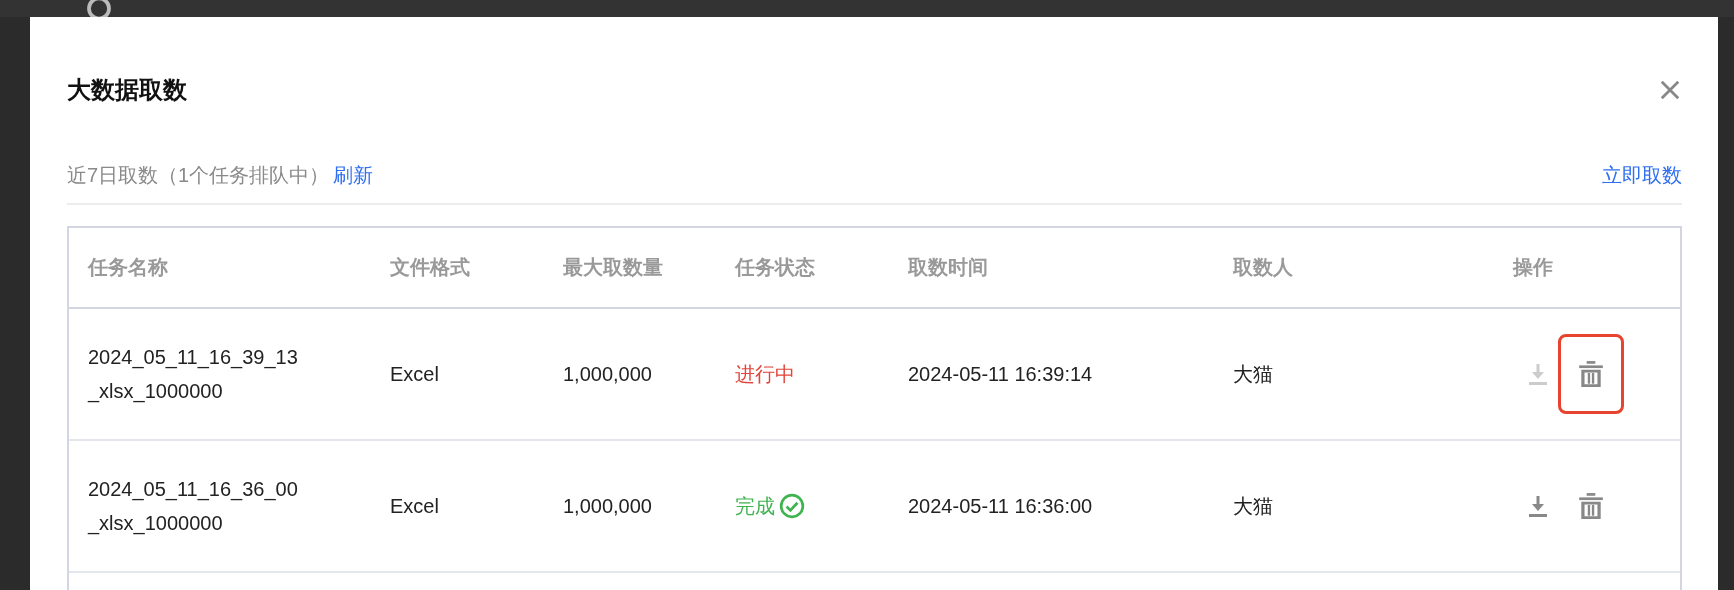  I want to click on fetch-now-link: 立即取数, so click(1642, 175).